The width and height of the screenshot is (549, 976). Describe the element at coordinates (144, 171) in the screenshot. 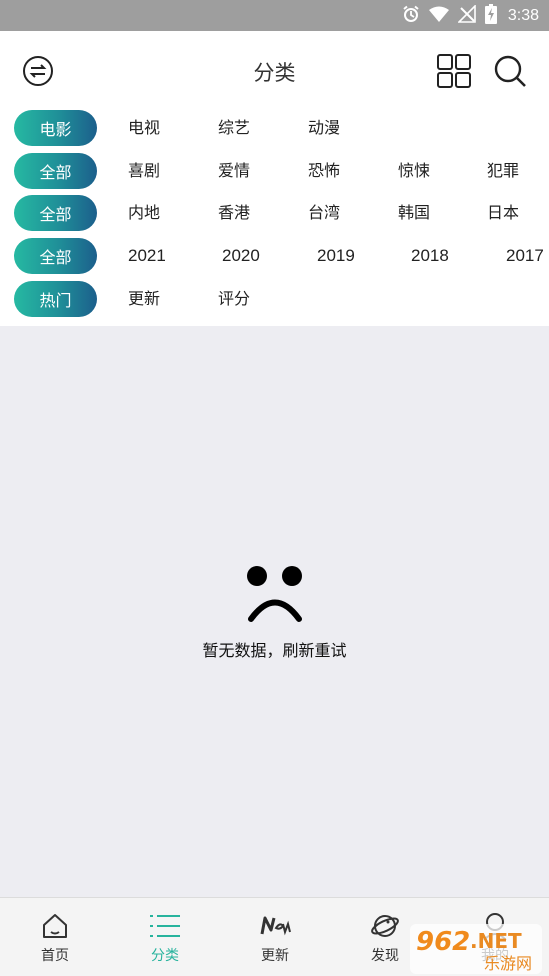

I see `filter-option: 喜剧` at that location.